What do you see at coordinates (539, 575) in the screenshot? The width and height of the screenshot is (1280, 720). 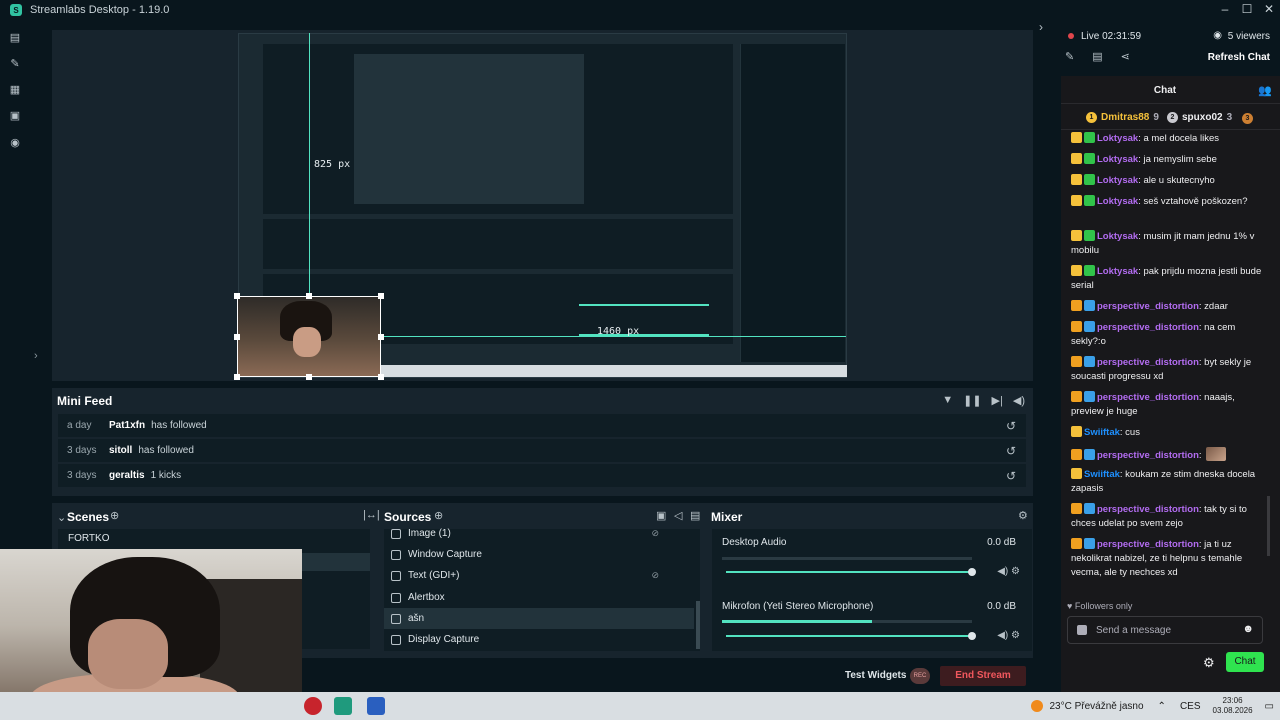 I see `source-item: Text (GDI+) ⊘` at bounding box center [539, 575].